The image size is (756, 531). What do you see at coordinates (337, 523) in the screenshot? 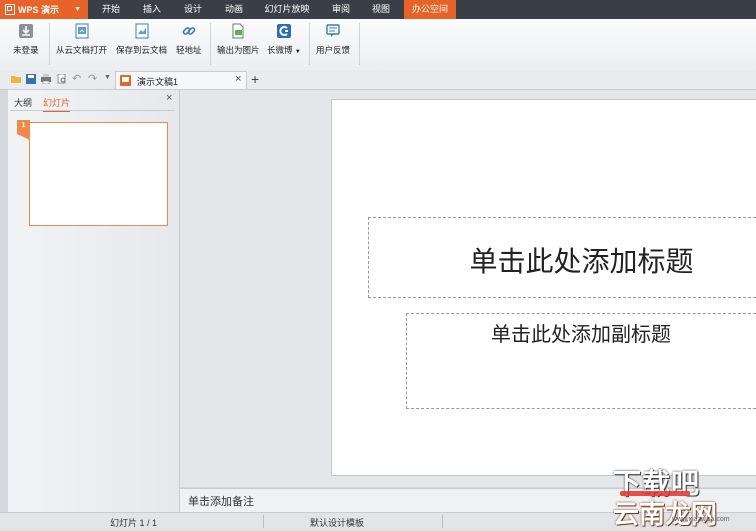
I see `template-name: 默认设计模板` at bounding box center [337, 523].